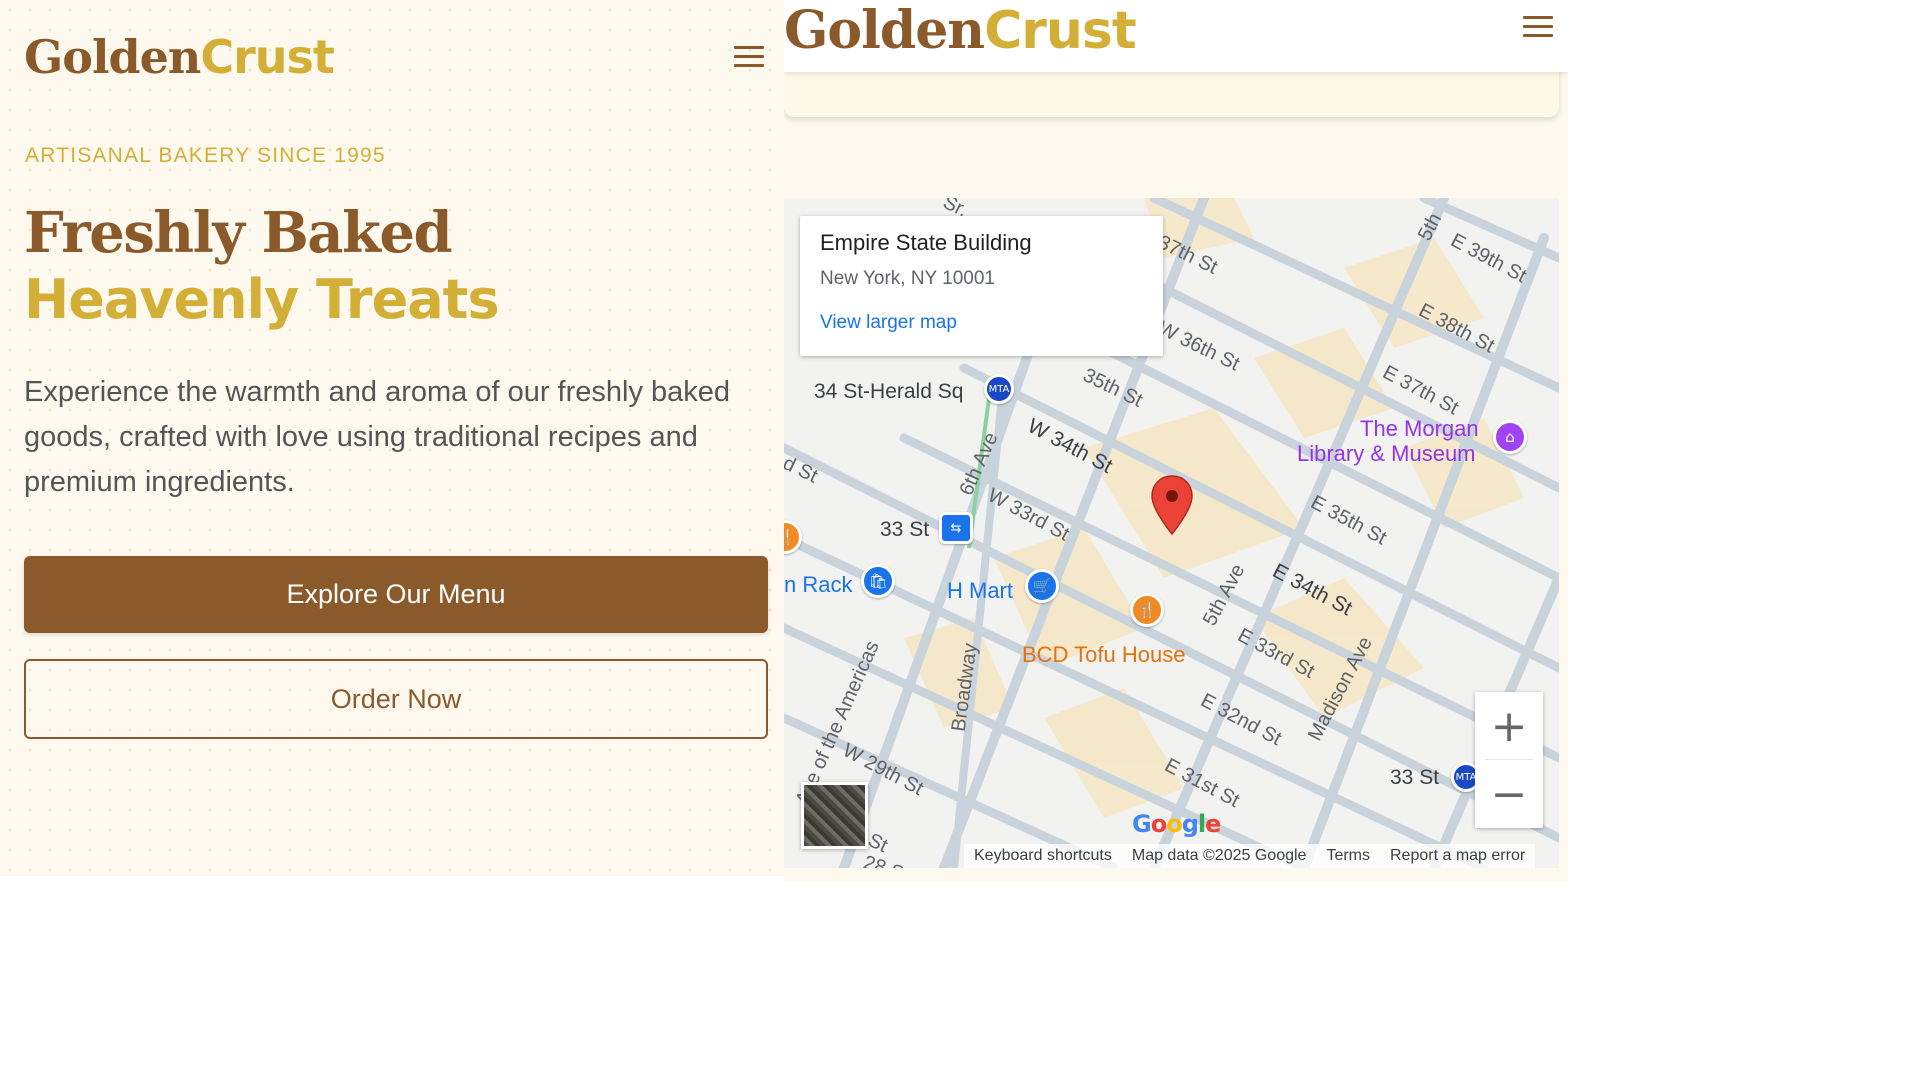  I want to click on google-logo: Google, so click(1176, 824).